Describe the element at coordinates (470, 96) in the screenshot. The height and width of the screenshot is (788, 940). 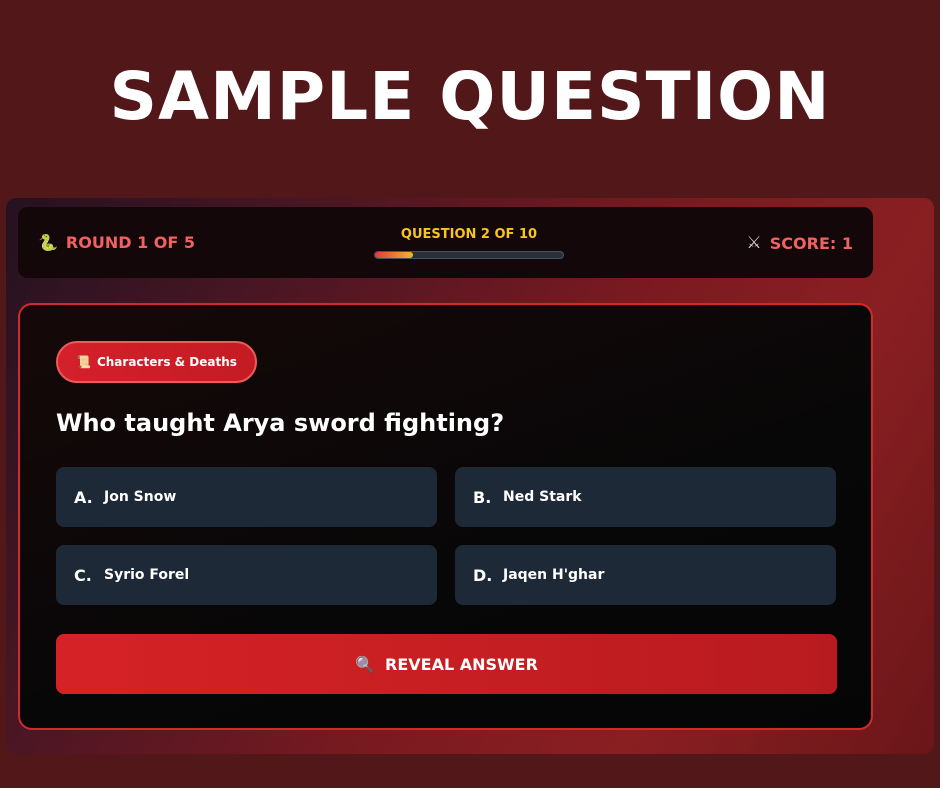
I see `page-headline: SAMPLE QUESTION` at that location.